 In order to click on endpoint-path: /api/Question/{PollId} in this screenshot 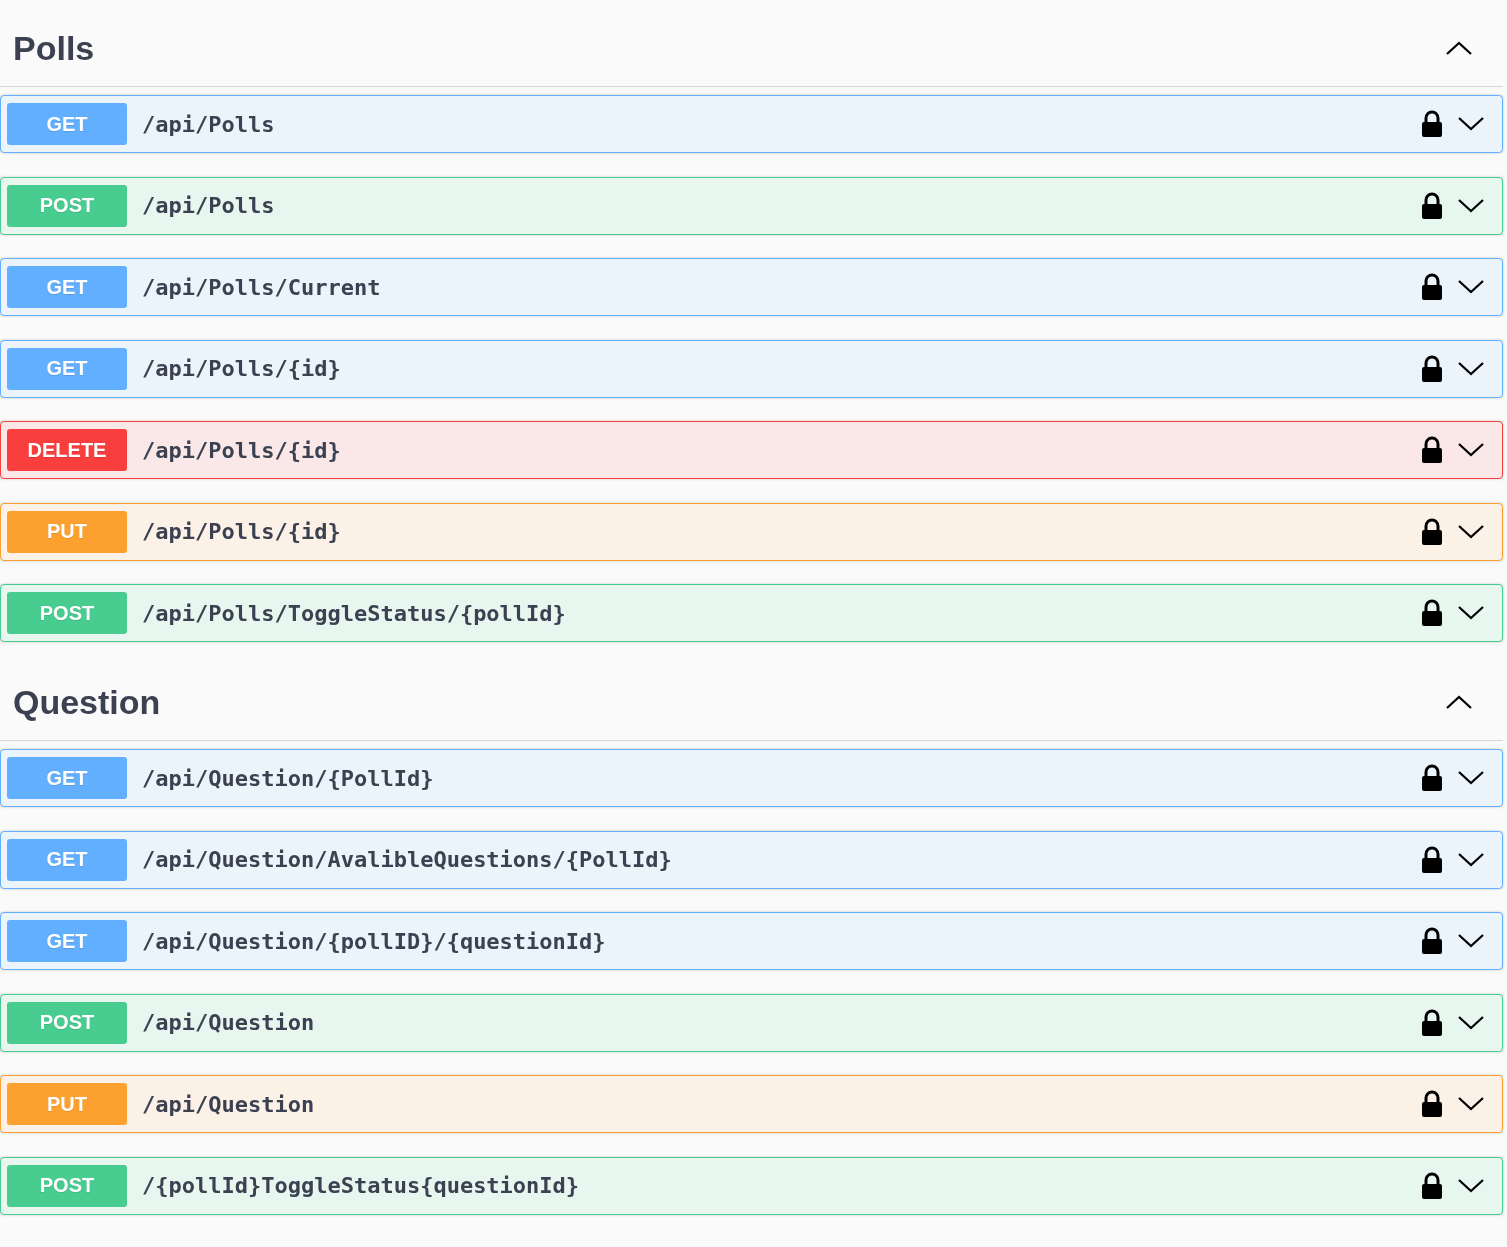, I will do `click(288, 778)`.